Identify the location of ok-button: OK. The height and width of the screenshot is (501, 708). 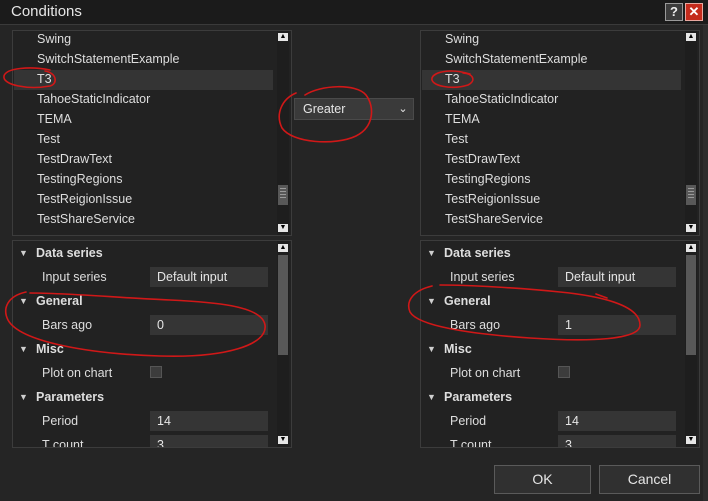
(542, 479).